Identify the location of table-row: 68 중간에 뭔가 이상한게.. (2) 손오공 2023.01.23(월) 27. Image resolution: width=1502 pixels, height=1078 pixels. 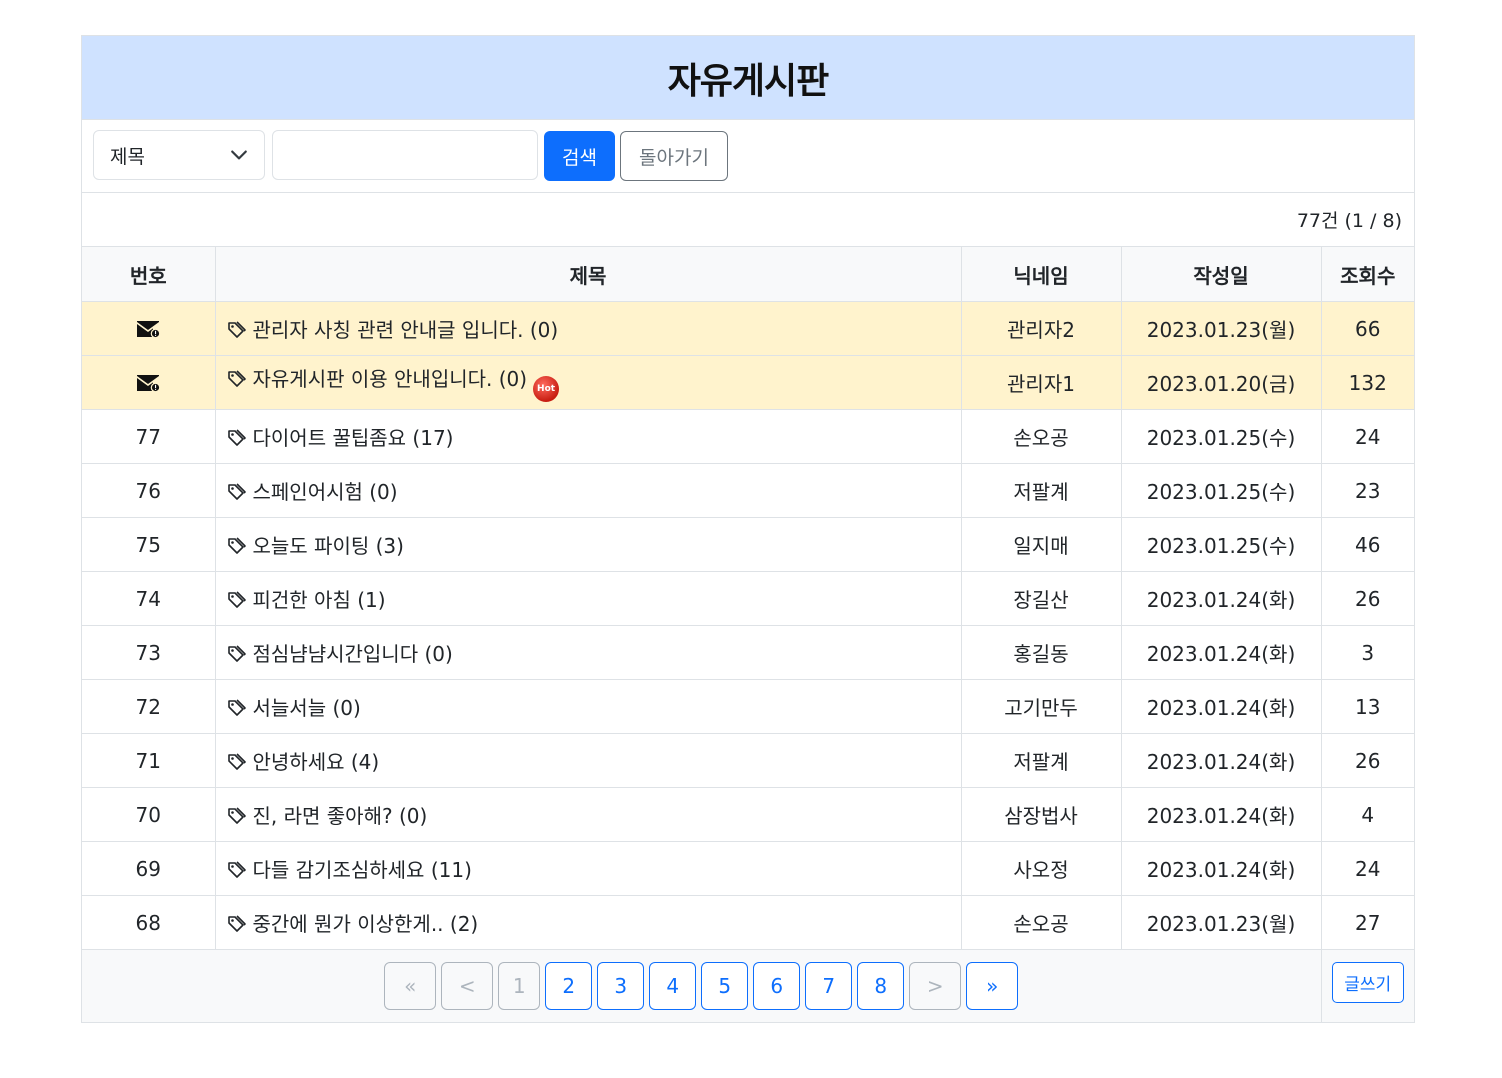
(748, 922).